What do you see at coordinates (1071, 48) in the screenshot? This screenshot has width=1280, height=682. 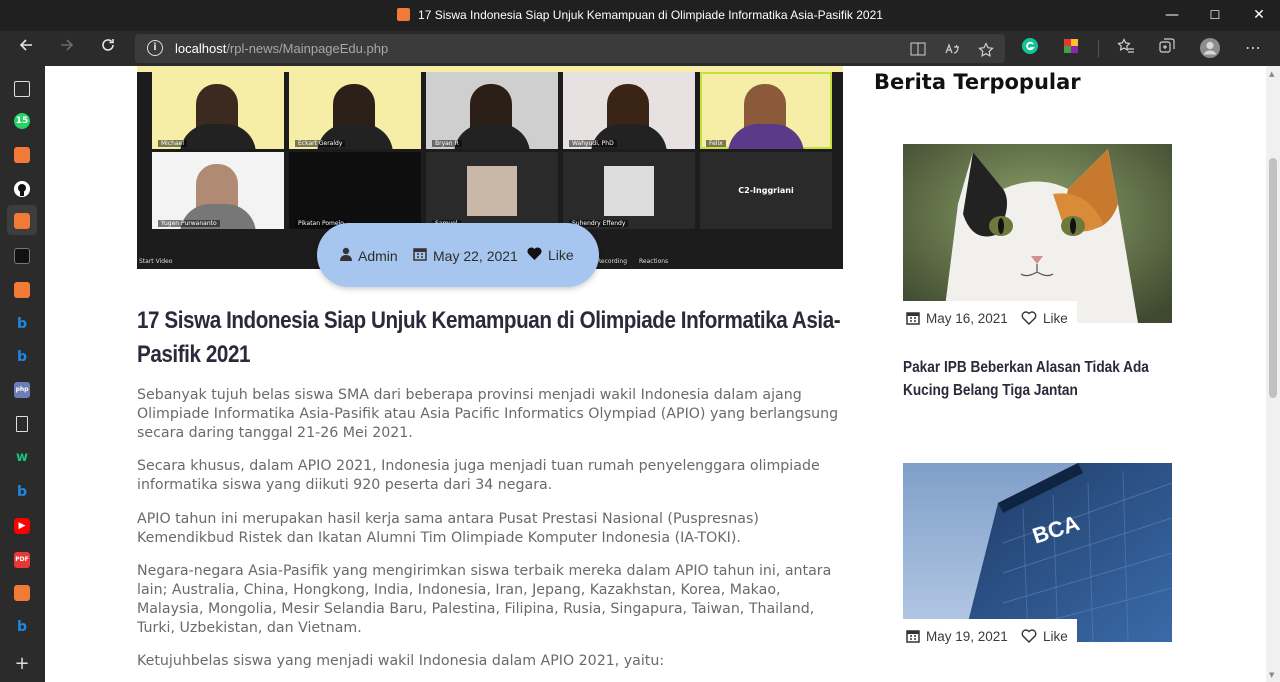 I see `colorful-extension-icon` at bounding box center [1071, 48].